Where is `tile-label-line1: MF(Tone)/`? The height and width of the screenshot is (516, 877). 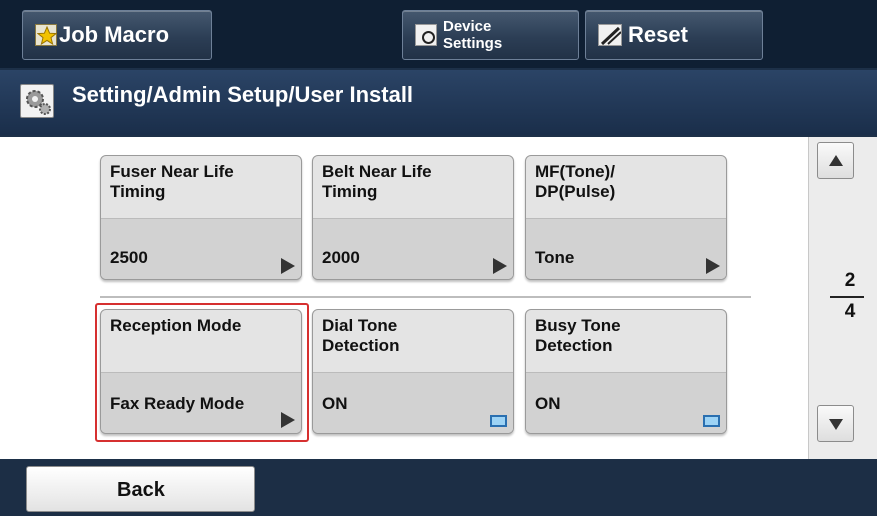
tile-label-line1: MF(Tone)/ is located at coordinates (575, 171).